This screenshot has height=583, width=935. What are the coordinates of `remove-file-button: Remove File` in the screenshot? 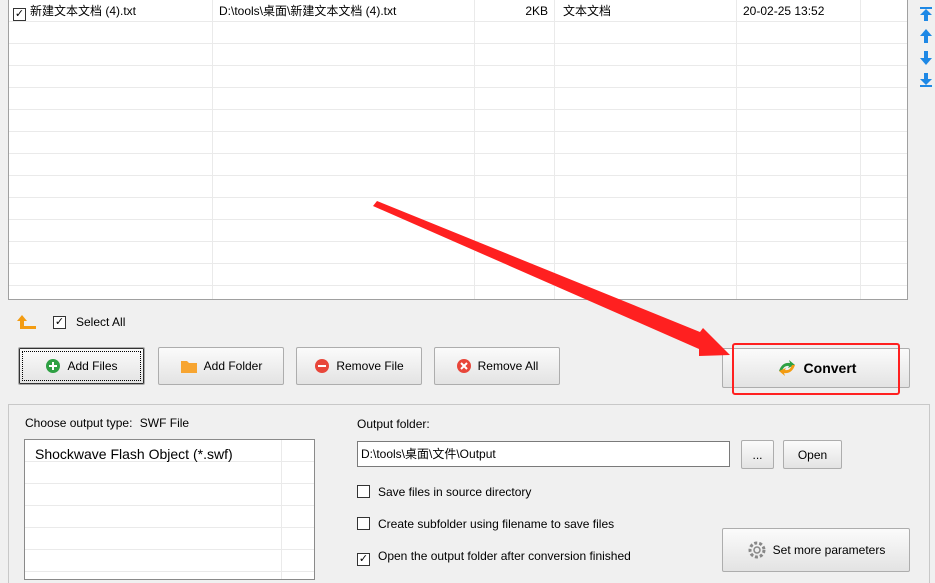 It's located at (359, 366).